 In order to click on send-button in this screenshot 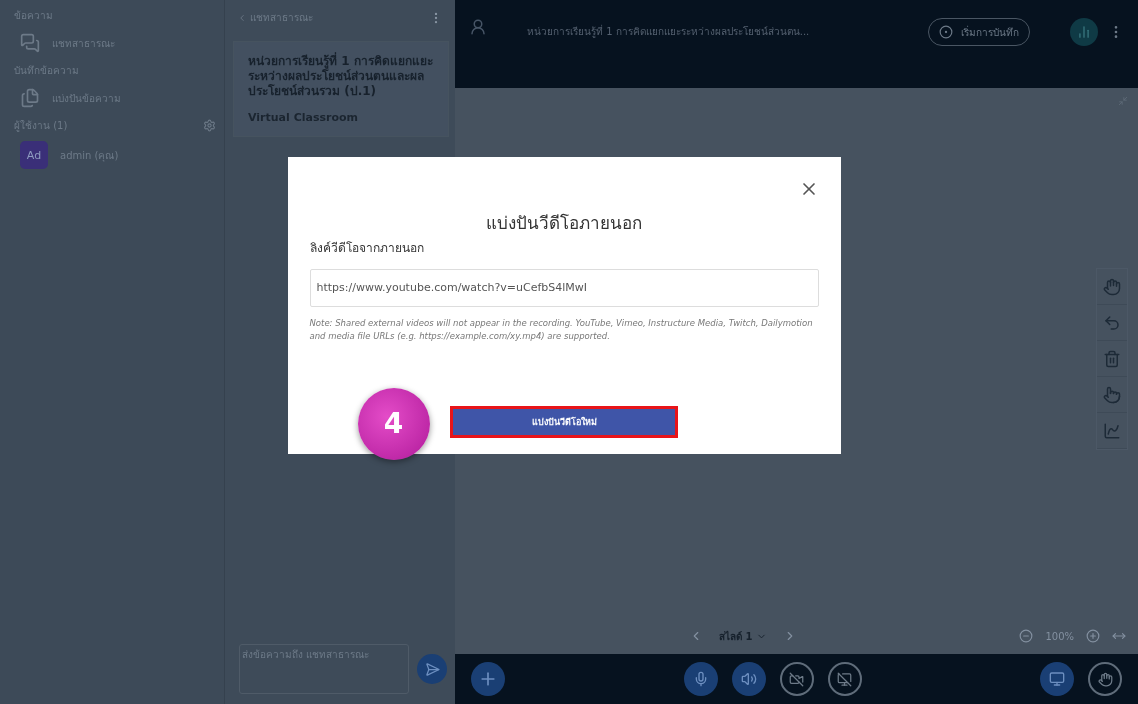, I will do `click(432, 669)`.